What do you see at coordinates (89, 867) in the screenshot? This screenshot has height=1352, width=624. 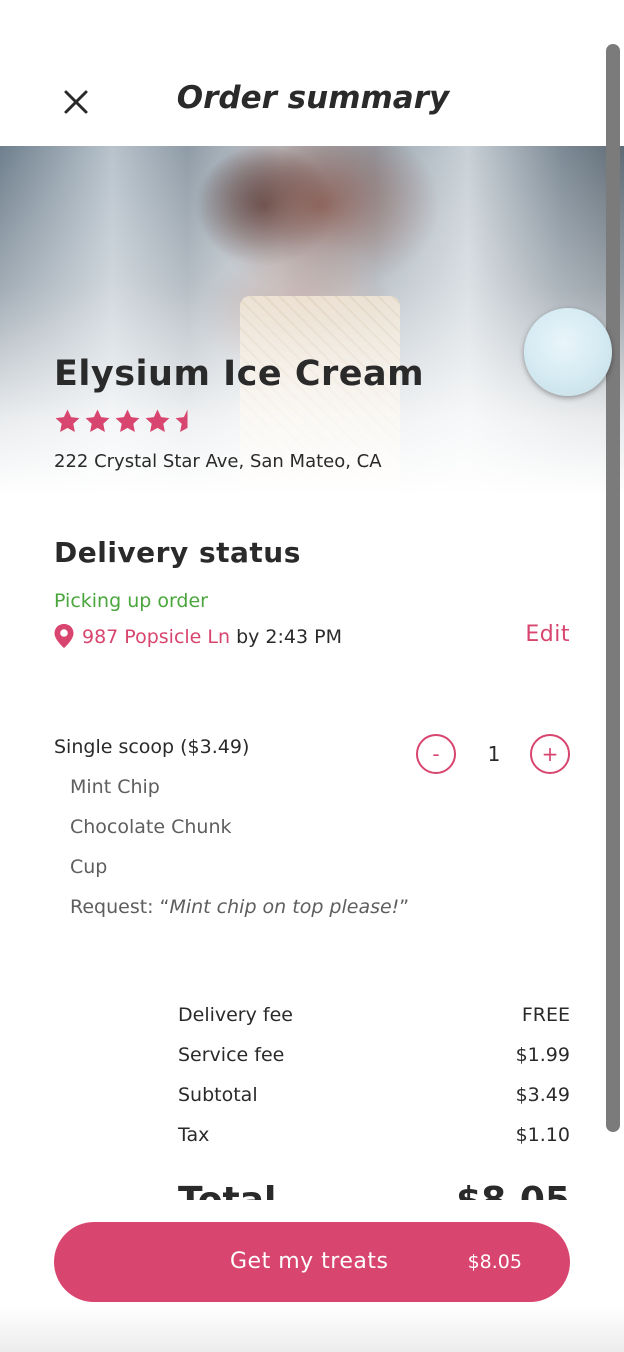 I see `item-option: Cup` at bounding box center [89, 867].